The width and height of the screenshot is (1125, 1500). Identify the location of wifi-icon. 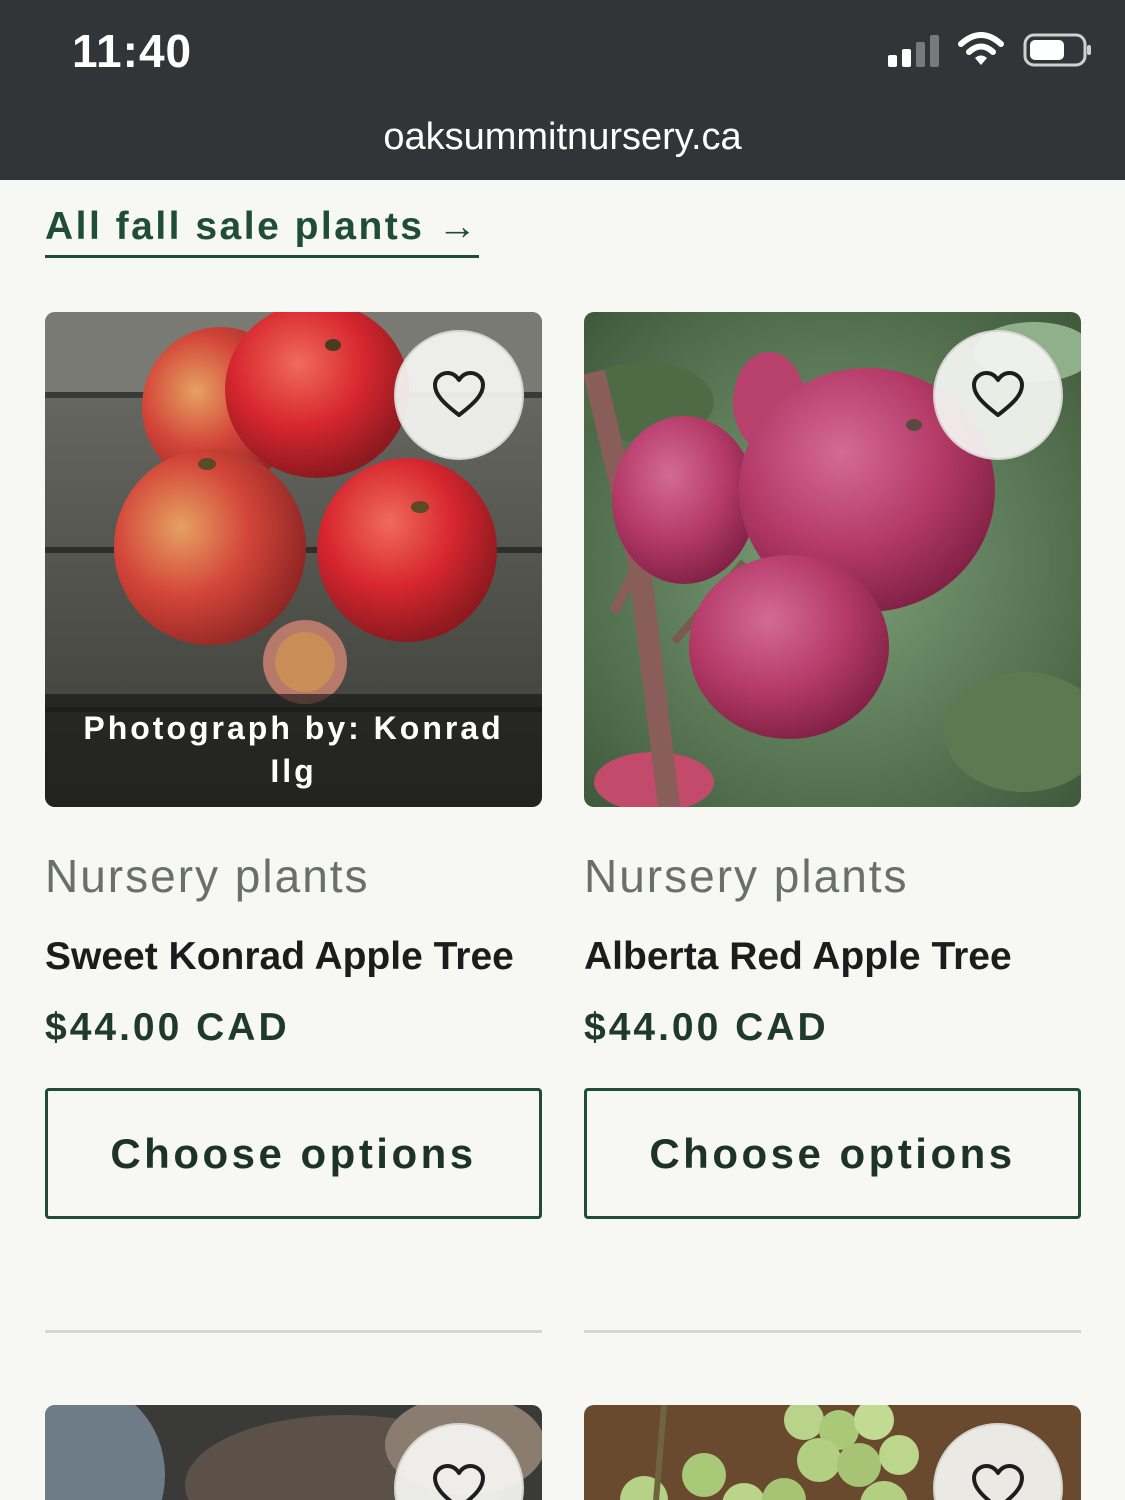
(981, 48).